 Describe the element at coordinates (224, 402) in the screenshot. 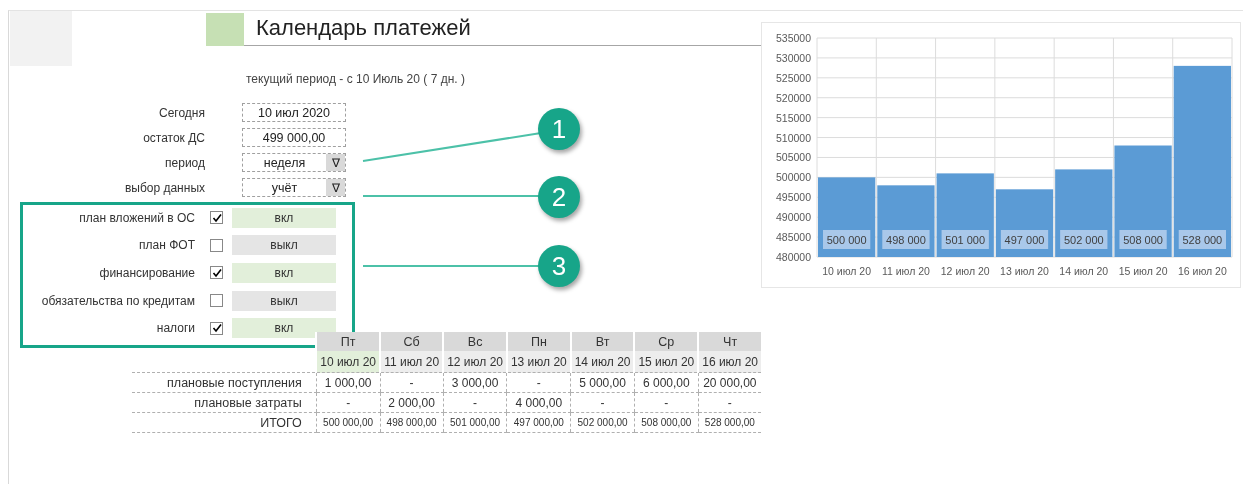

I see `row-label: плановые затраты` at that location.